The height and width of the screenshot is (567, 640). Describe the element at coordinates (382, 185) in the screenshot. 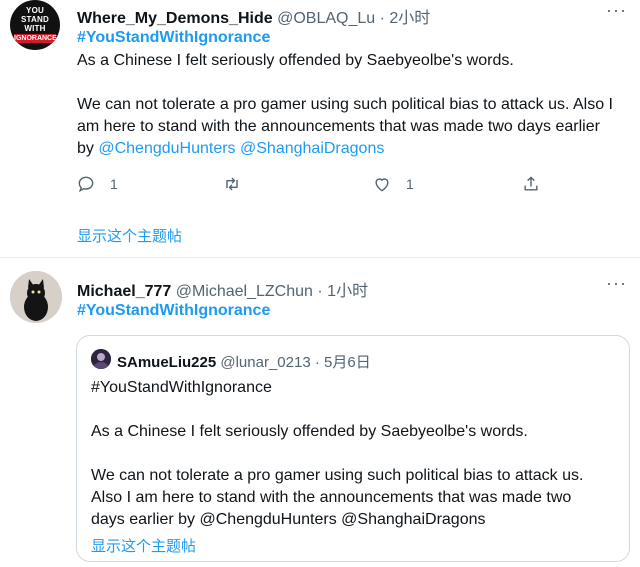

I see `like-icon` at that location.